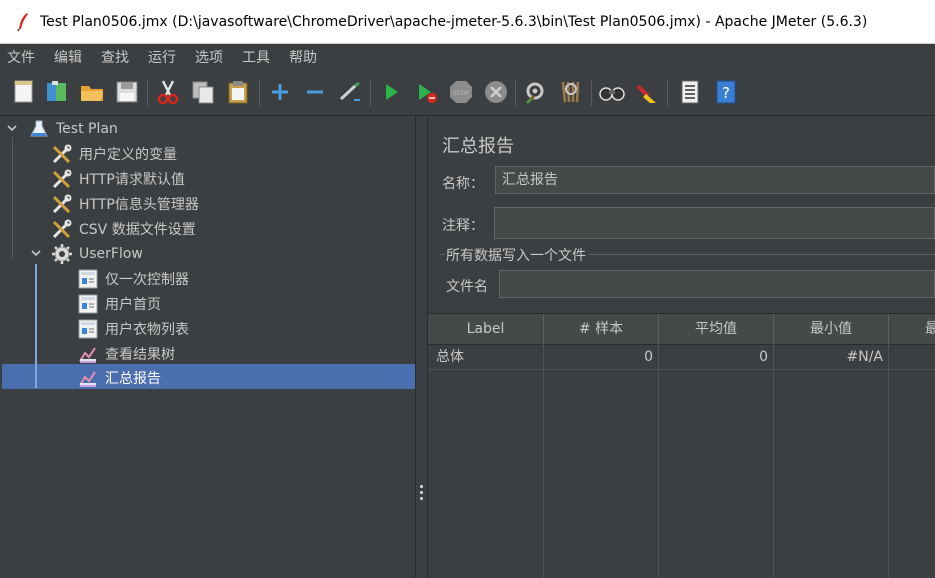 The height and width of the screenshot is (578, 935). I want to click on file-group-title: 所有数据写入一个文件, so click(516, 255).